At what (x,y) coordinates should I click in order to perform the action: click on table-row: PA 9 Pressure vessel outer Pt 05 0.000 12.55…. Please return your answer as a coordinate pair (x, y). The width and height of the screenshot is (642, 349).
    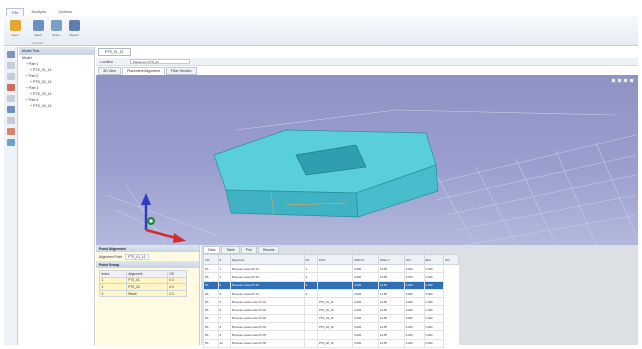
    Looking at the image, I should click on (331, 335).